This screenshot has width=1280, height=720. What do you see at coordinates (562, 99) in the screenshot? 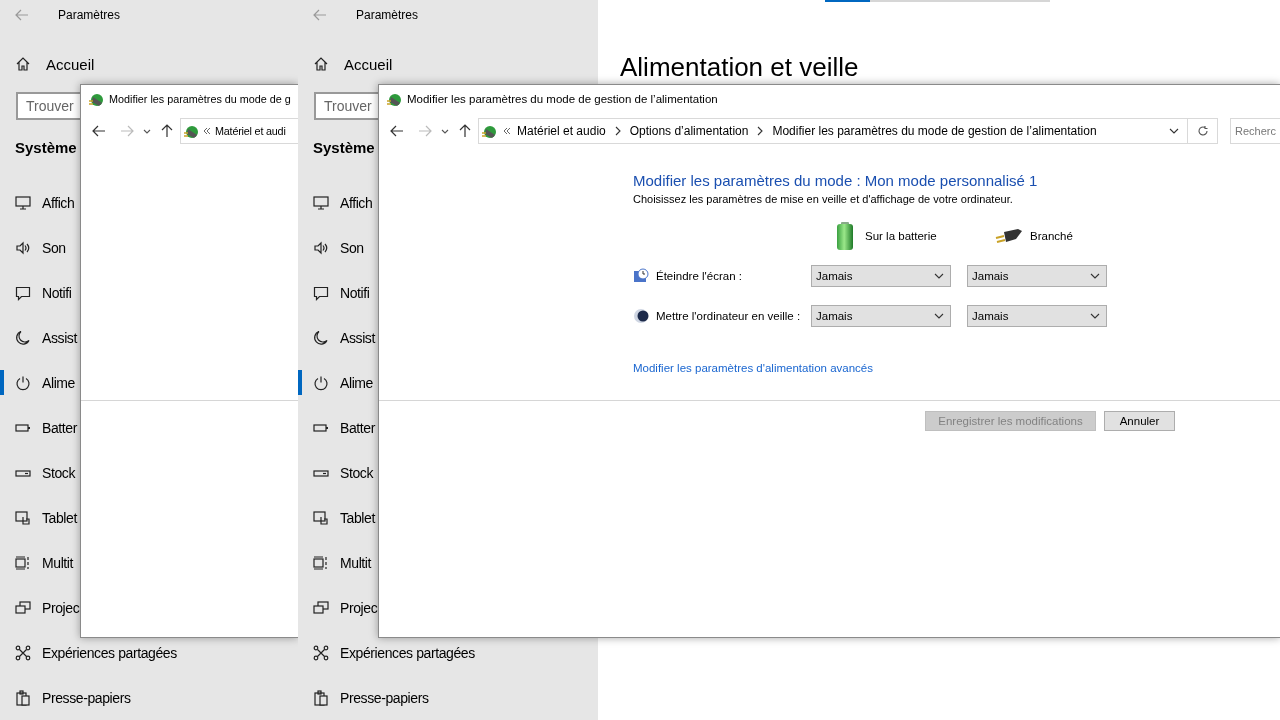
I see `window-title: Modifier les paramètres du mode de gestion de l’alimentation` at bounding box center [562, 99].